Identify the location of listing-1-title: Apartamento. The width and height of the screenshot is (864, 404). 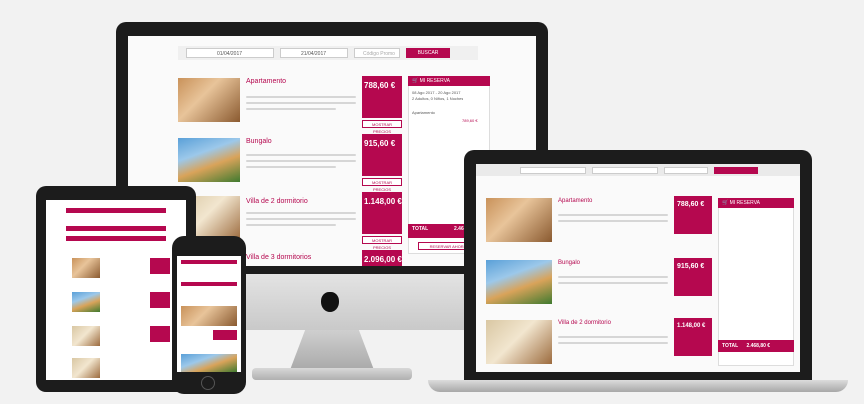
(266, 81).